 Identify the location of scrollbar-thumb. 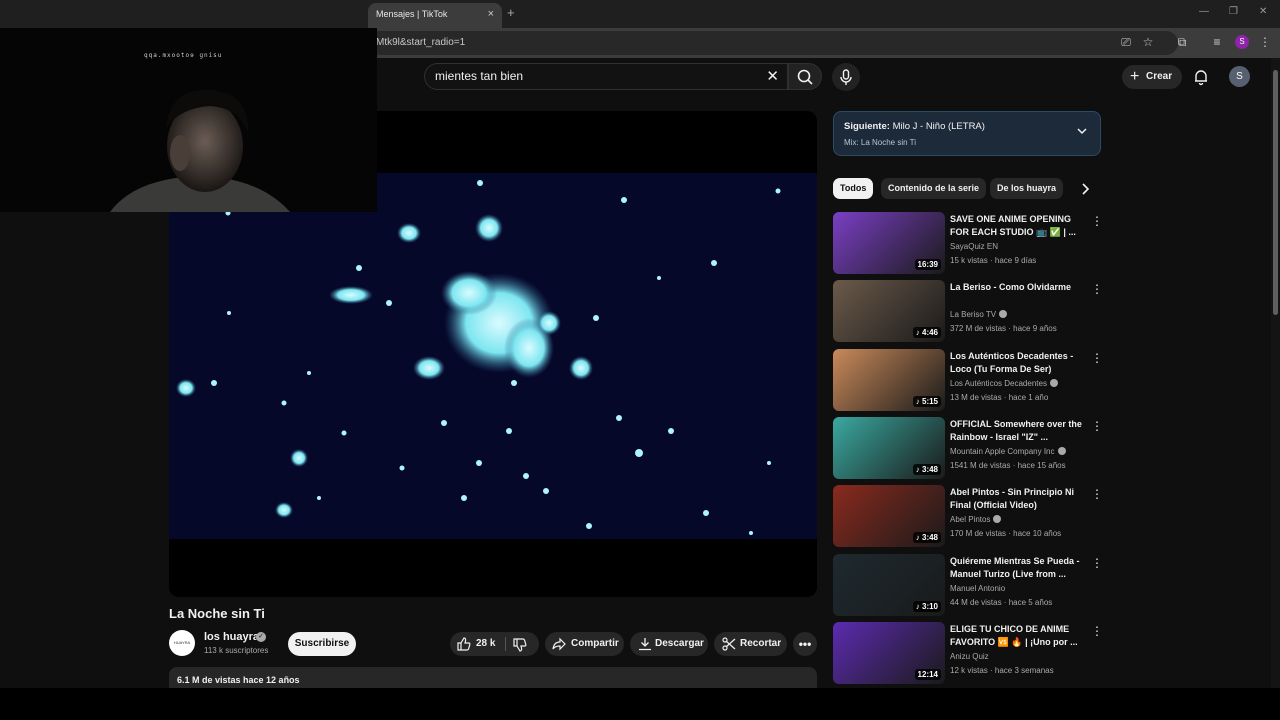
(1275, 192).